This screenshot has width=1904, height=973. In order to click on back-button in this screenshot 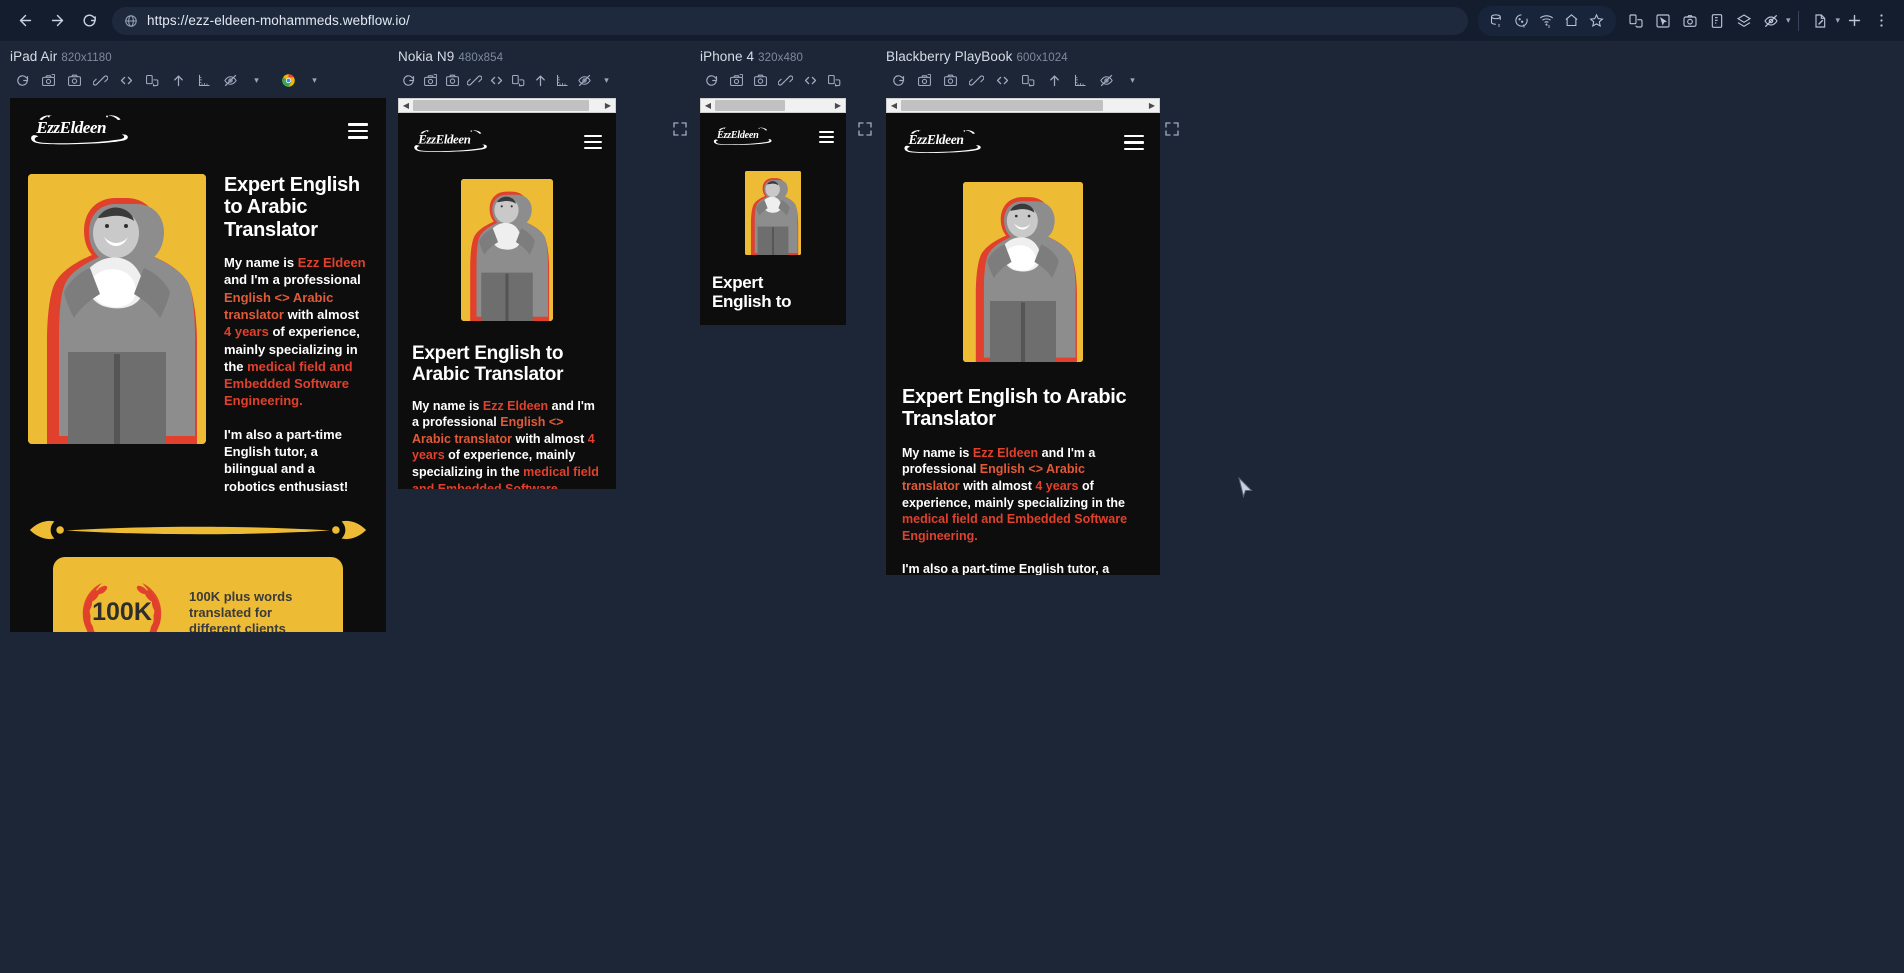, I will do `click(25, 21)`.